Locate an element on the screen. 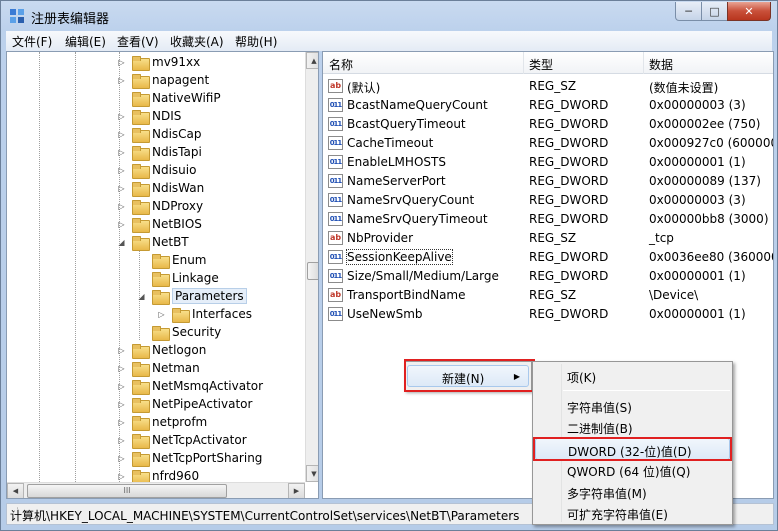 The height and width of the screenshot is (531, 778). submenu-item-label: 二进制值(B) is located at coordinates (600, 429).